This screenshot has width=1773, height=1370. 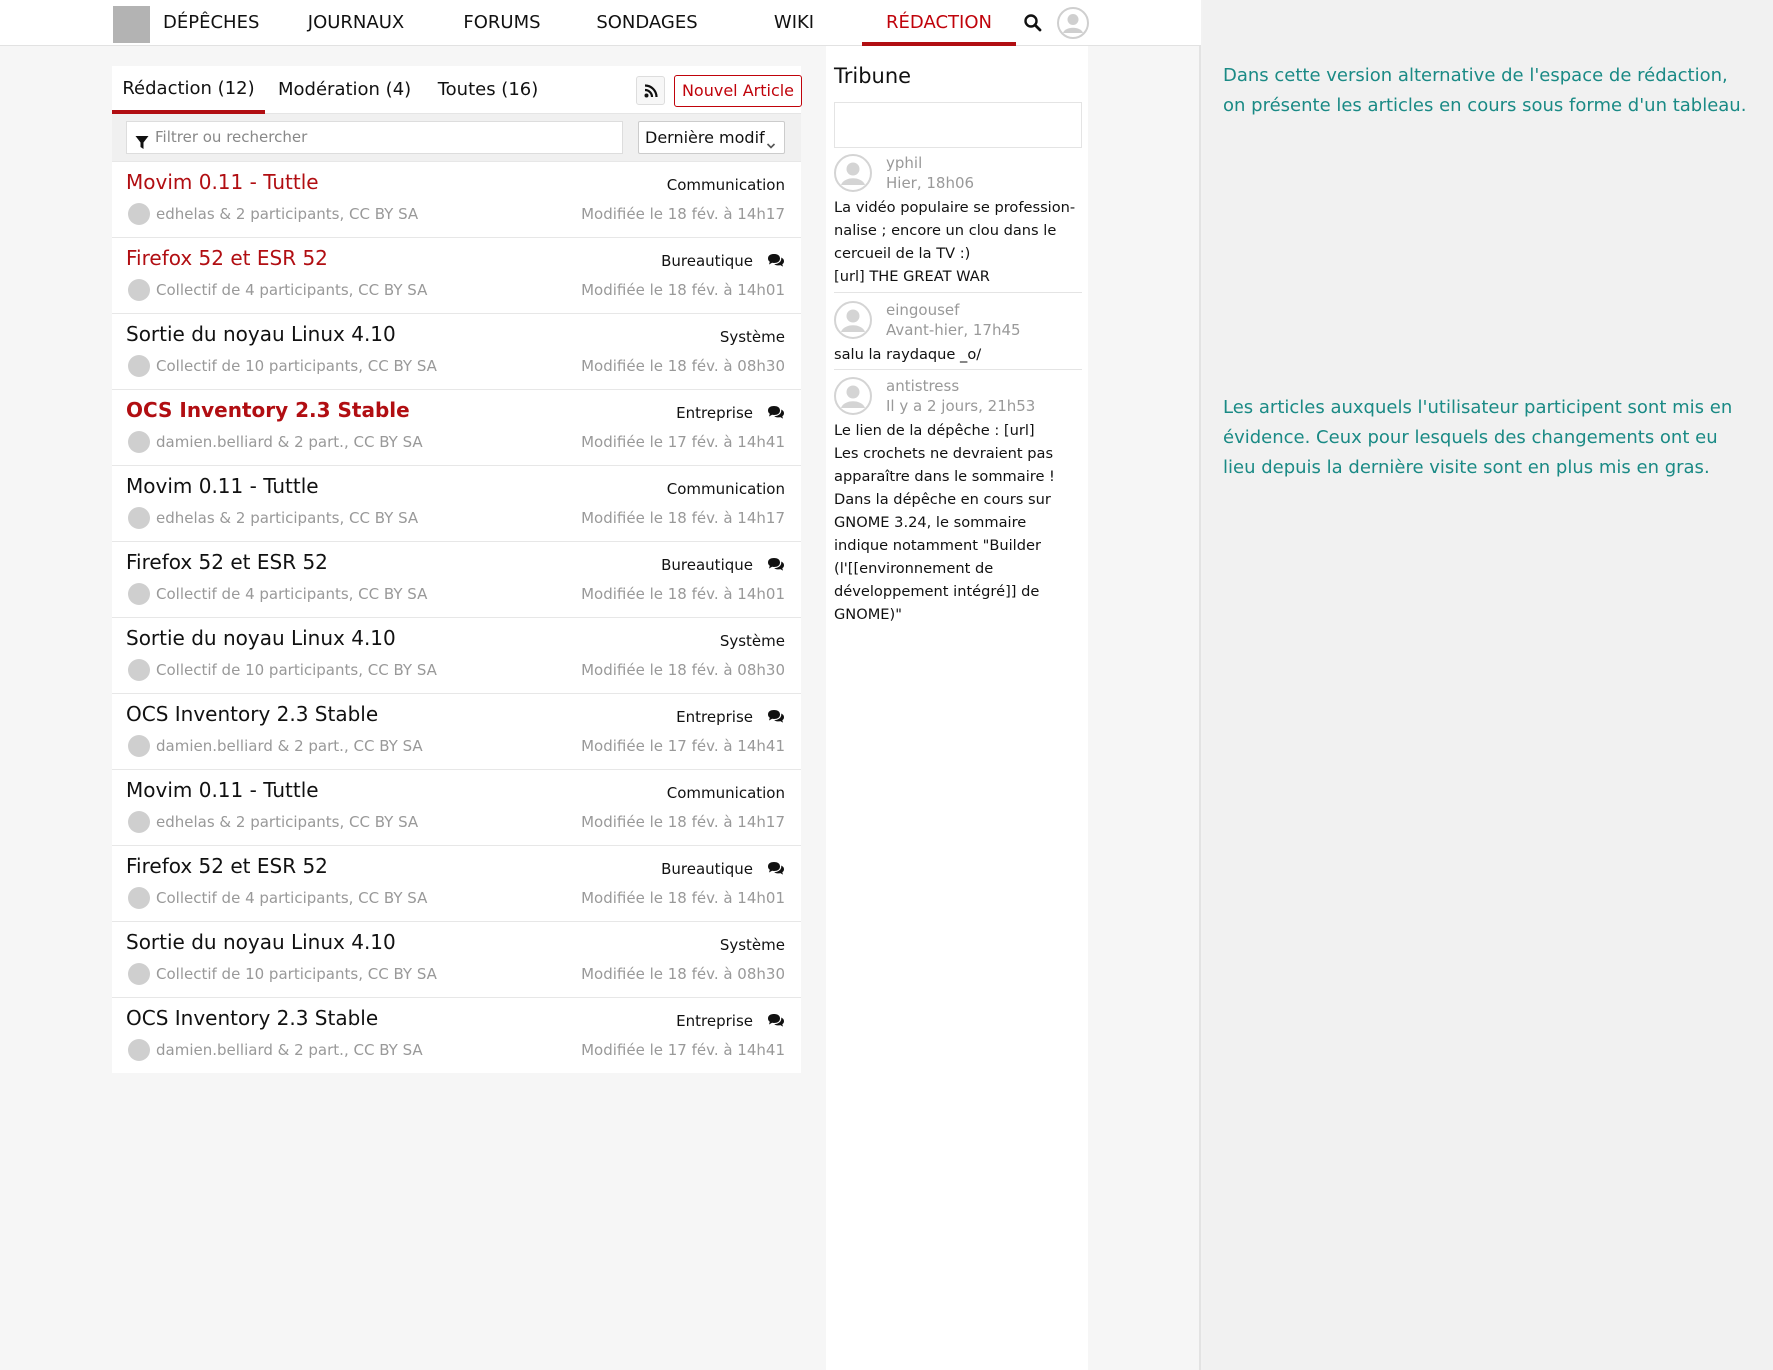 What do you see at coordinates (374, 137) in the screenshot?
I see `filter-input: Filtrer ou rechercher` at bounding box center [374, 137].